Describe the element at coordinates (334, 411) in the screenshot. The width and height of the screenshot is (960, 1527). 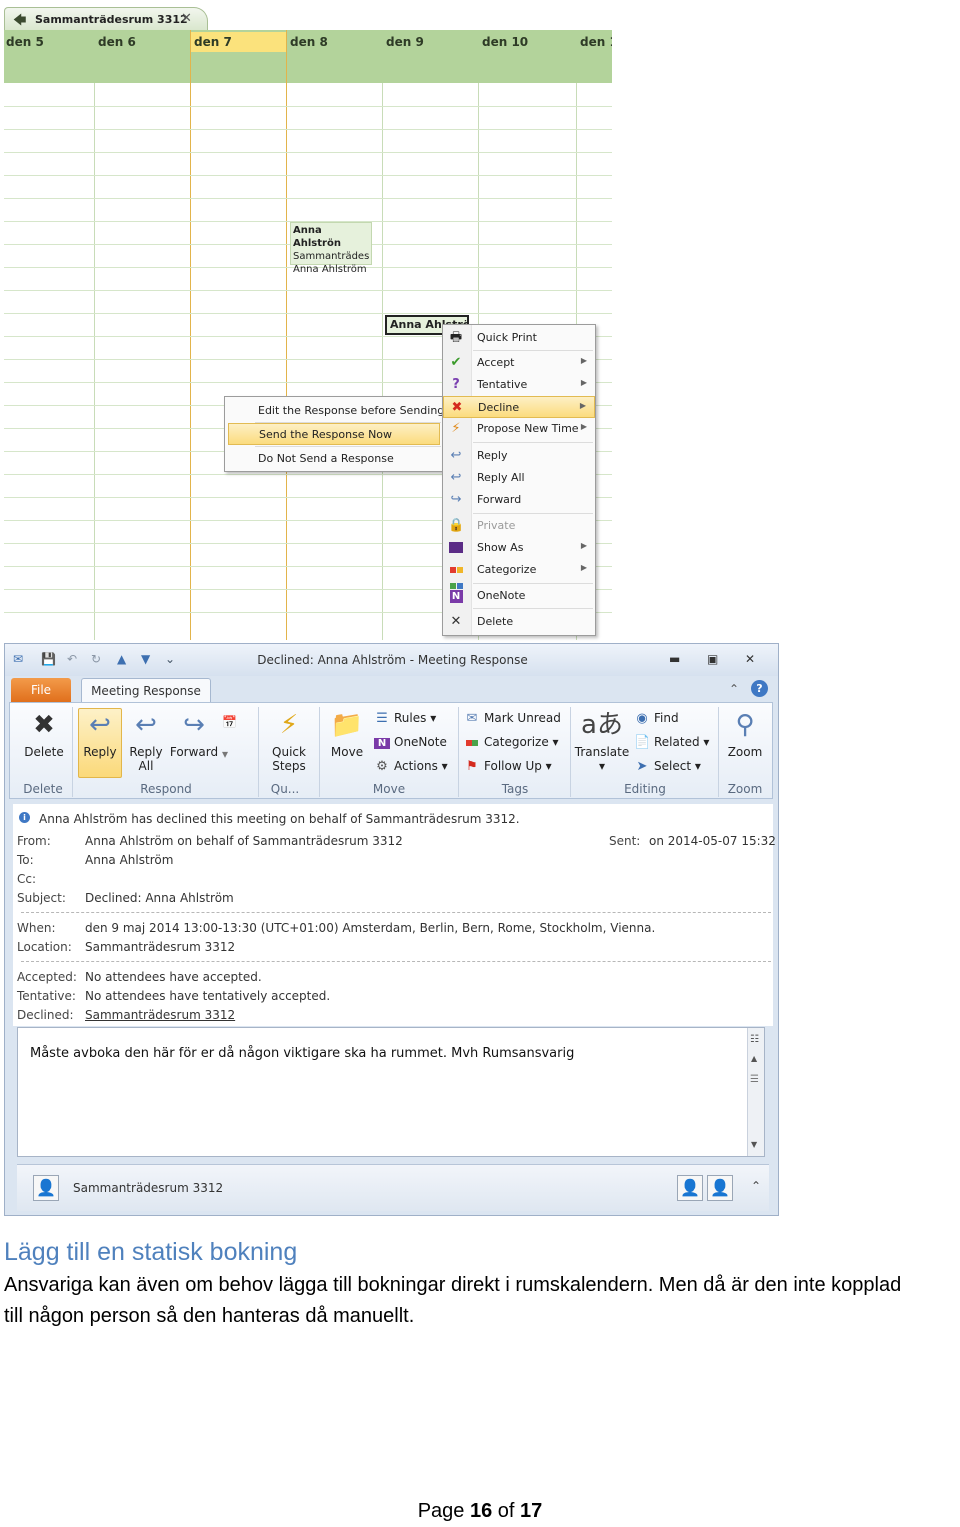
I see `menu-item-edit-response: Edit the Response before Sending` at that location.